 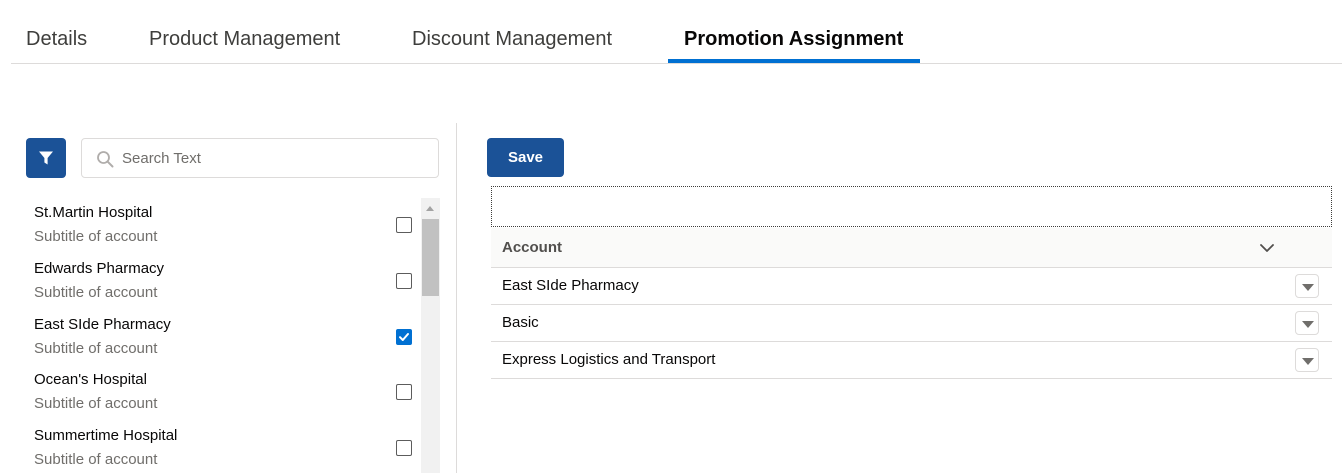 I want to click on account-cell: Basic, so click(x=520, y=322).